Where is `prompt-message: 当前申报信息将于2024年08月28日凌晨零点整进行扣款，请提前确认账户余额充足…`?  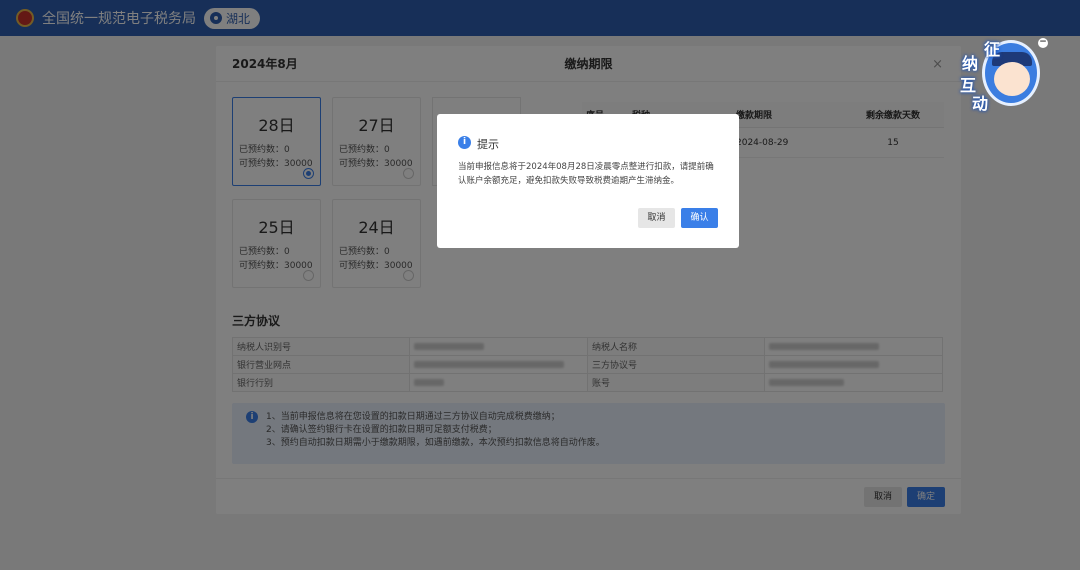
prompt-message: 当前申报信息将于2024年08月28日凌晨零点整进行扣款，请提前确认账户余额充足… is located at coordinates (586, 174).